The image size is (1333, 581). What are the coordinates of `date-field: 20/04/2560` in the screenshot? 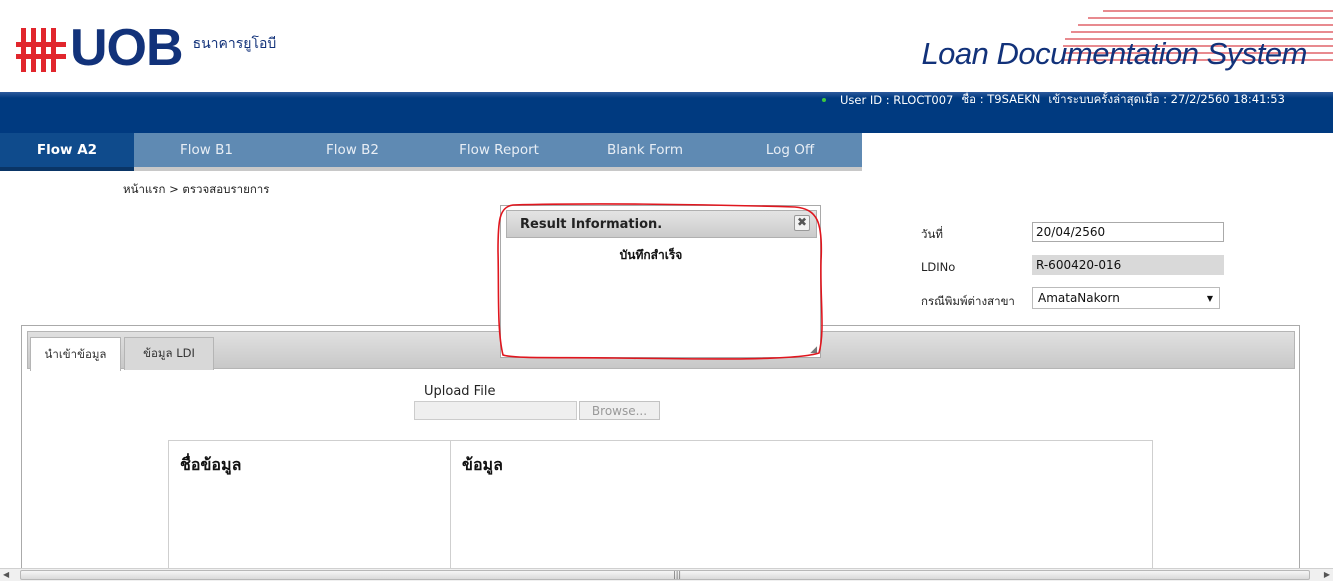 It's located at (1128, 232).